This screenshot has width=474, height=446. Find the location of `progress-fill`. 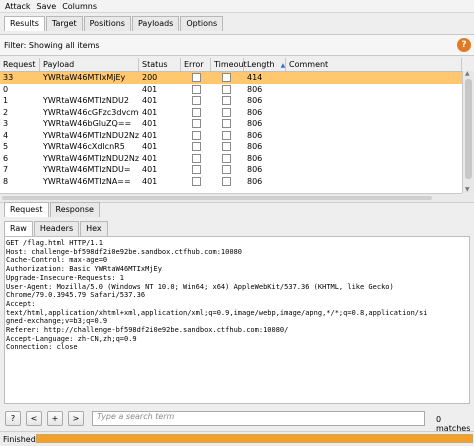

progress-fill is located at coordinates (254, 438).